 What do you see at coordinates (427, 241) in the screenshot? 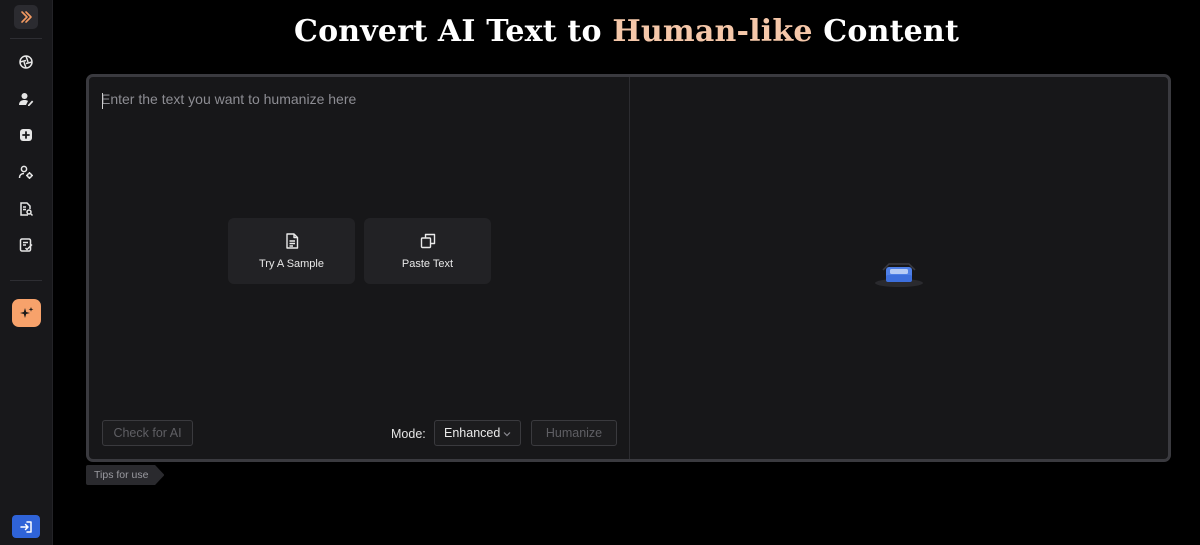
I see `copy-icon` at bounding box center [427, 241].